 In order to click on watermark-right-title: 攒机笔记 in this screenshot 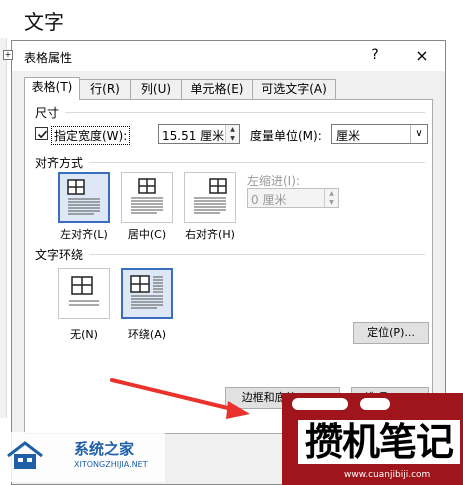, I will do `click(379, 442)`.